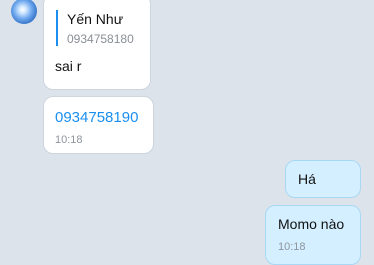 The width and height of the screenshot is (374, 265). What do you see at coordinates (24, 12) in the screenshot?
I see `contact-avatar` at bounding box center [24, 12].